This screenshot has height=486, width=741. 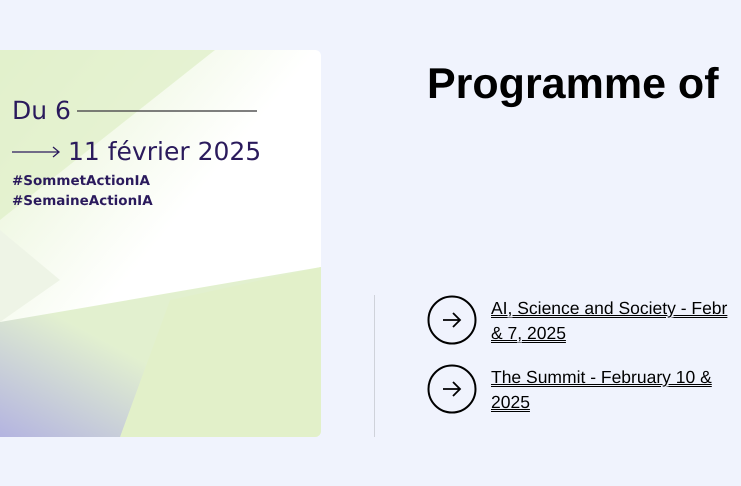 What do you see at coordinates (41, 111) in the screenshot?
I see `date-start: Du 6` at bounding box center [41, 111].